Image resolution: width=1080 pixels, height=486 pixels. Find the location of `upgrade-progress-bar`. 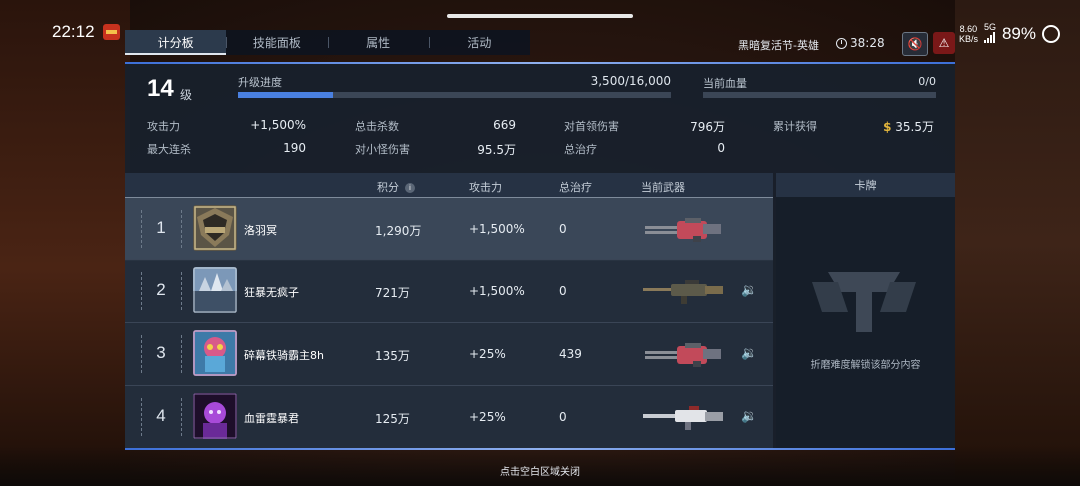

upgrade-progress-bar is located at coordinates (454, 95).